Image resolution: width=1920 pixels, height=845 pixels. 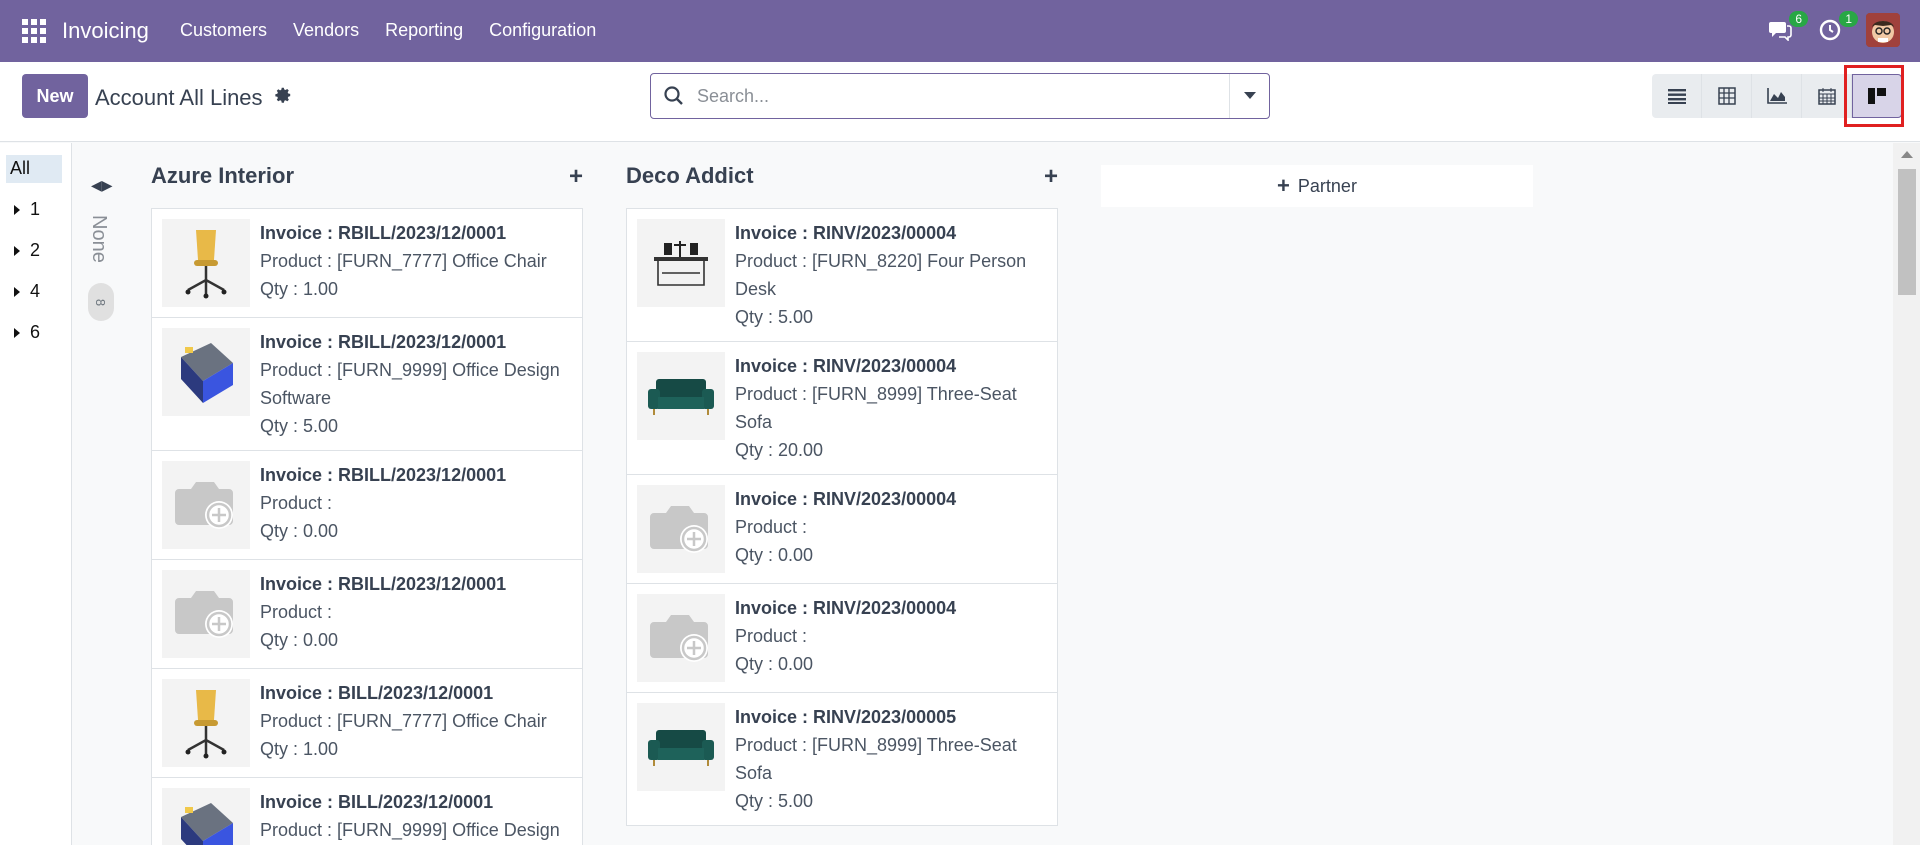 I want to click on column-header: Azure Interior +, so click(x=367, y=178).